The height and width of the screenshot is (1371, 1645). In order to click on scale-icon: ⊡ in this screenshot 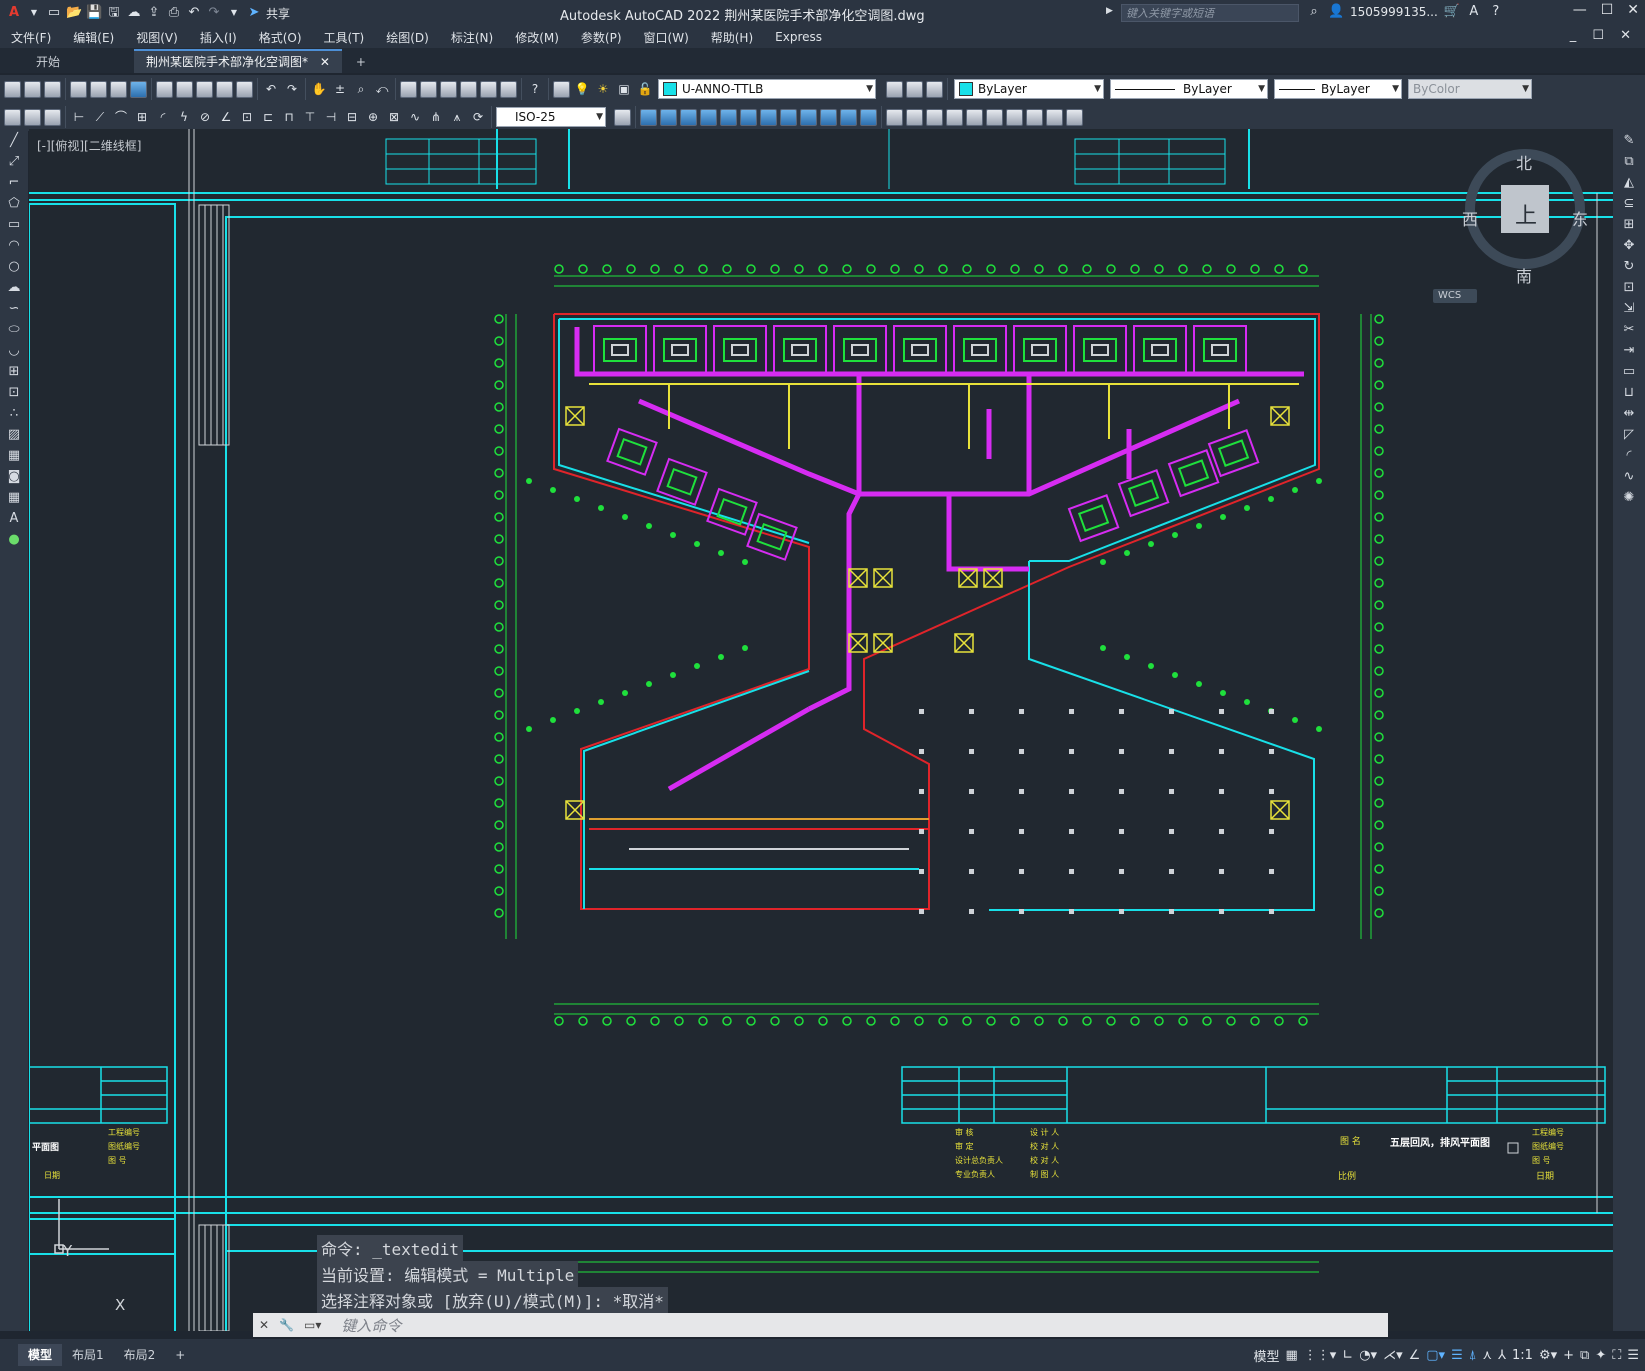, I will do `click(1629, 288)`.